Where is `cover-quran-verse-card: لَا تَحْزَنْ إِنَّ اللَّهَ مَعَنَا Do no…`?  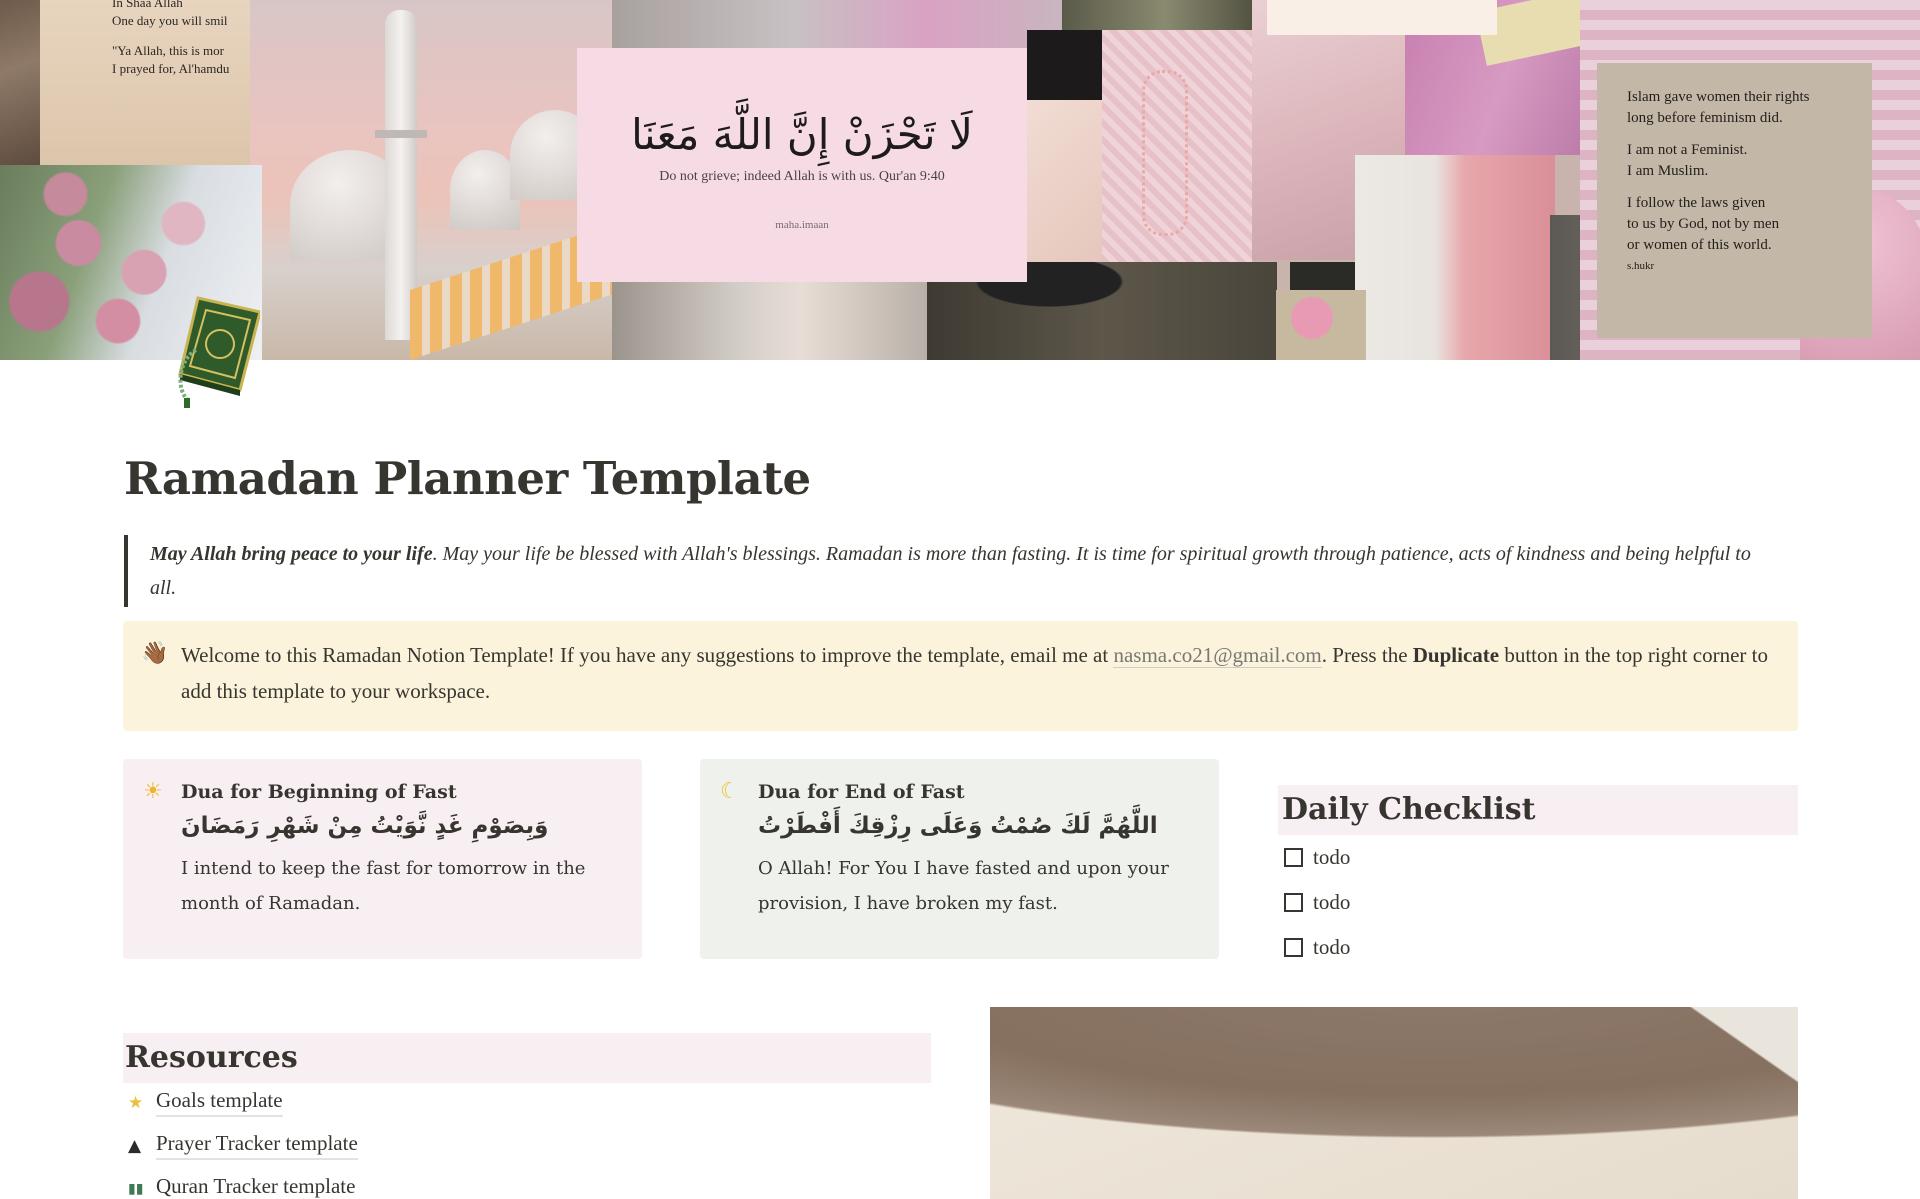
cover-quran-verse-card: لَا تَحْزَنْ إِنَّ اللَّهَ مَعَنَا Do no… is located at coordinates (802, 165).